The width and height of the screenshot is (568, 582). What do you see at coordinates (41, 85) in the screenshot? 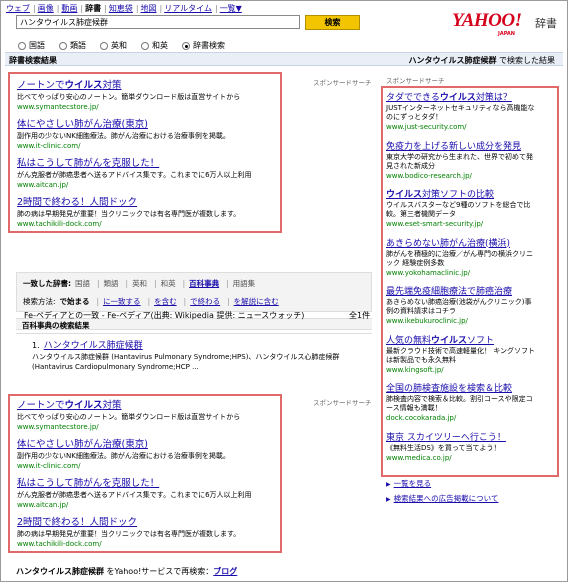
I see `ad-title-text: ノートンで` at bounding box center [41, 85].